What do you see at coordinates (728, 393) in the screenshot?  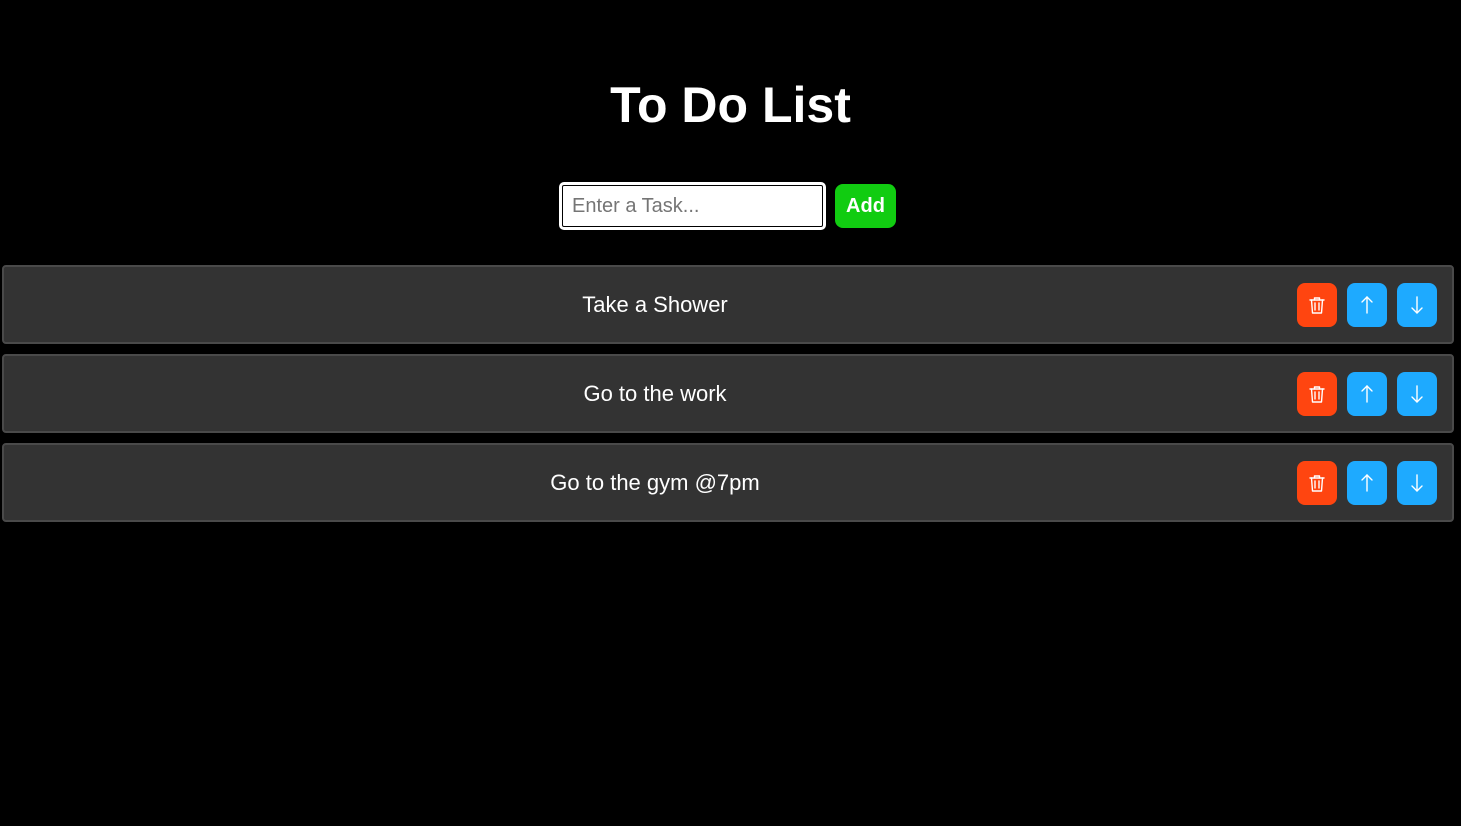 I see `task-item: Go to the work` at bounding box center [728, 393].